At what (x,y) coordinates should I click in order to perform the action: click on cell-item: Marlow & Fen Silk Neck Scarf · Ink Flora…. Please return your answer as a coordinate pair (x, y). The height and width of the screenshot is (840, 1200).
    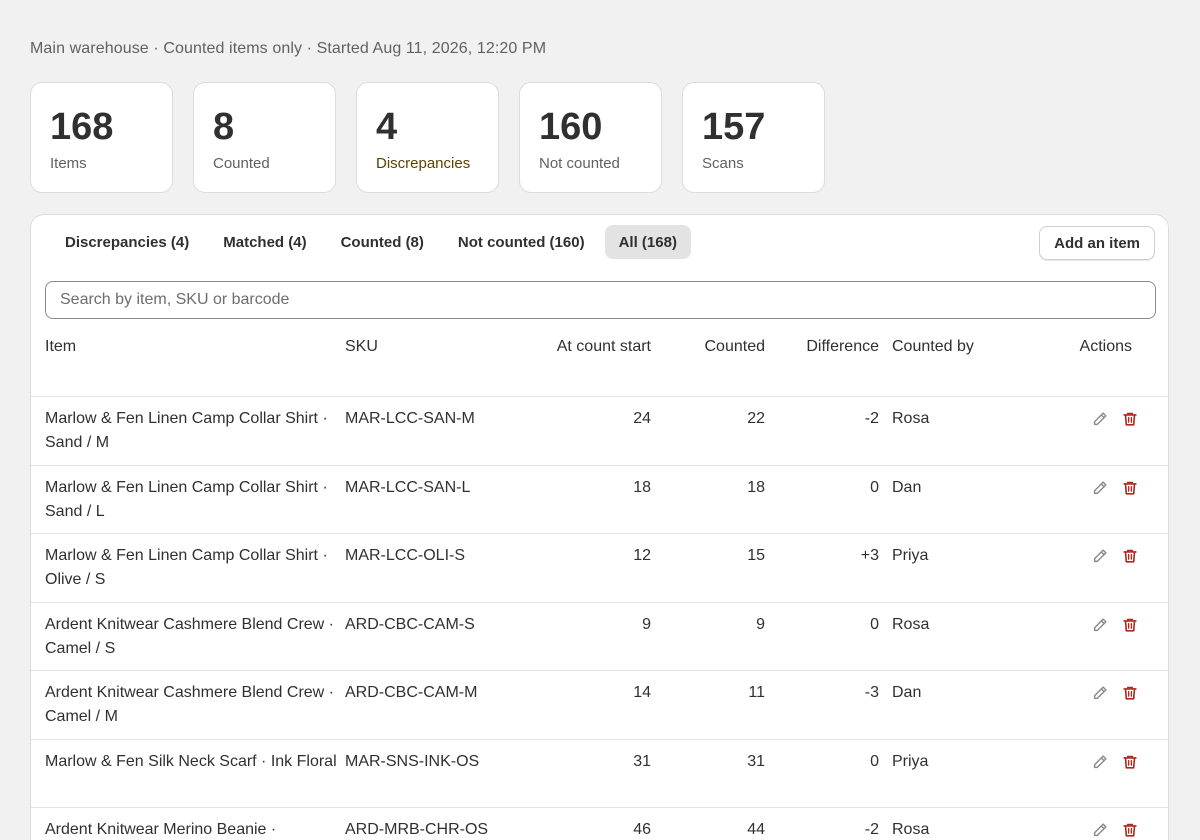
    Looking at the image, I should click on (191, 761).